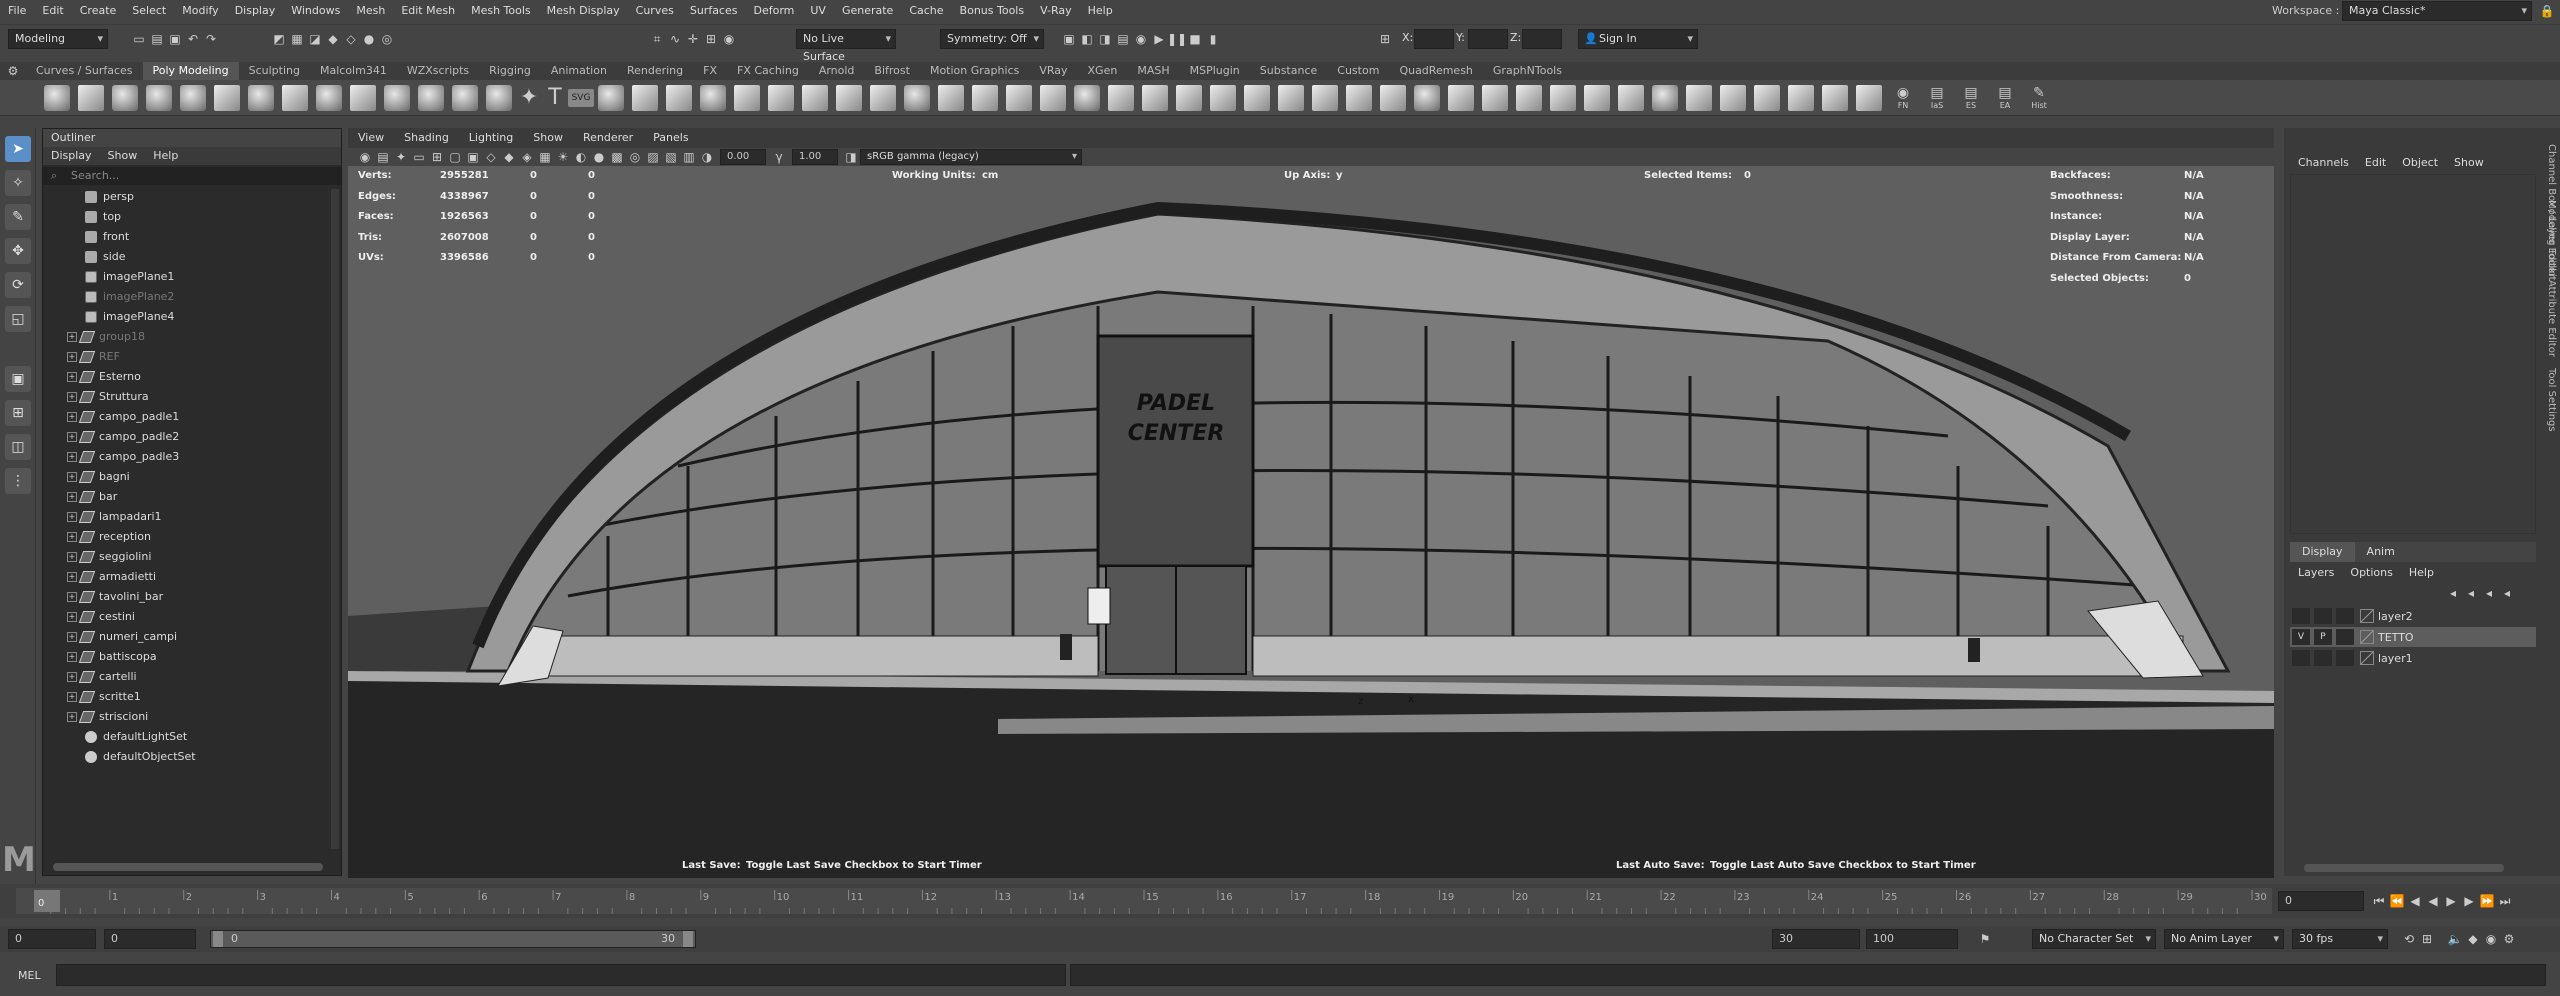 The height and width of the screenshot is (996, 2560). Describe the element at coordinates (1189, 97) in the screenshot. I see `wedge-icon` at that location.